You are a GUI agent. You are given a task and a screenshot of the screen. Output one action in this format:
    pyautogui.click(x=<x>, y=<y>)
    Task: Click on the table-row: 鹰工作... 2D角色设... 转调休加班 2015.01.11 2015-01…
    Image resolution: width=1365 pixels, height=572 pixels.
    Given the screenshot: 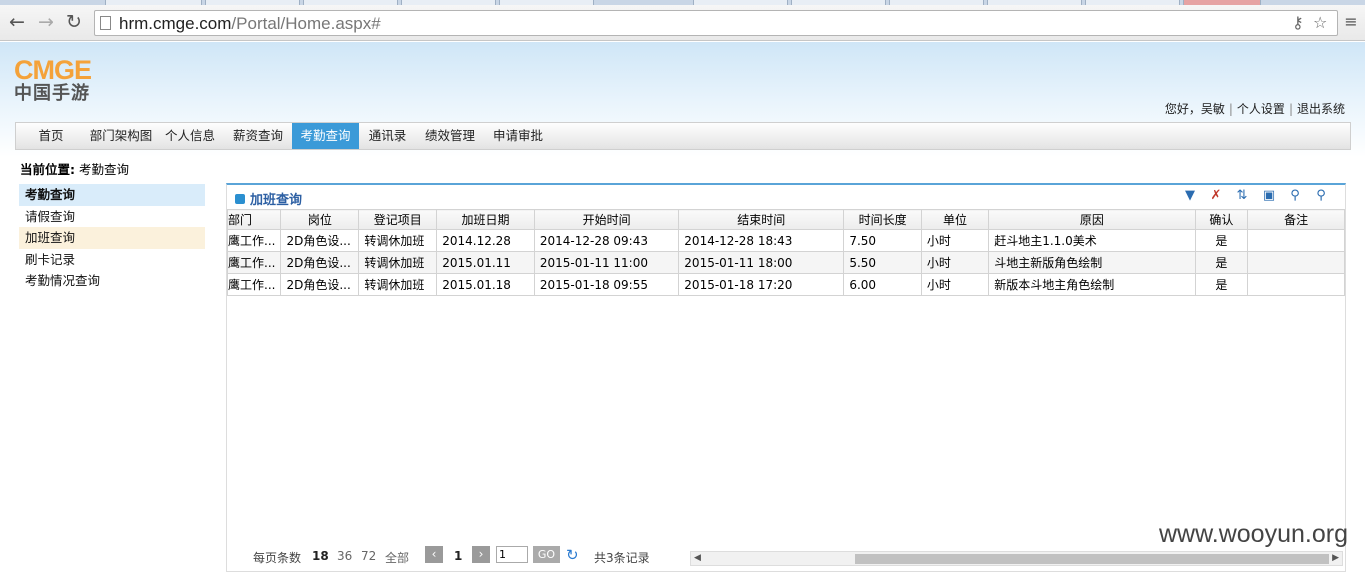 What is the action you would take?
    pyautogui.click(x=785, y=262)
    